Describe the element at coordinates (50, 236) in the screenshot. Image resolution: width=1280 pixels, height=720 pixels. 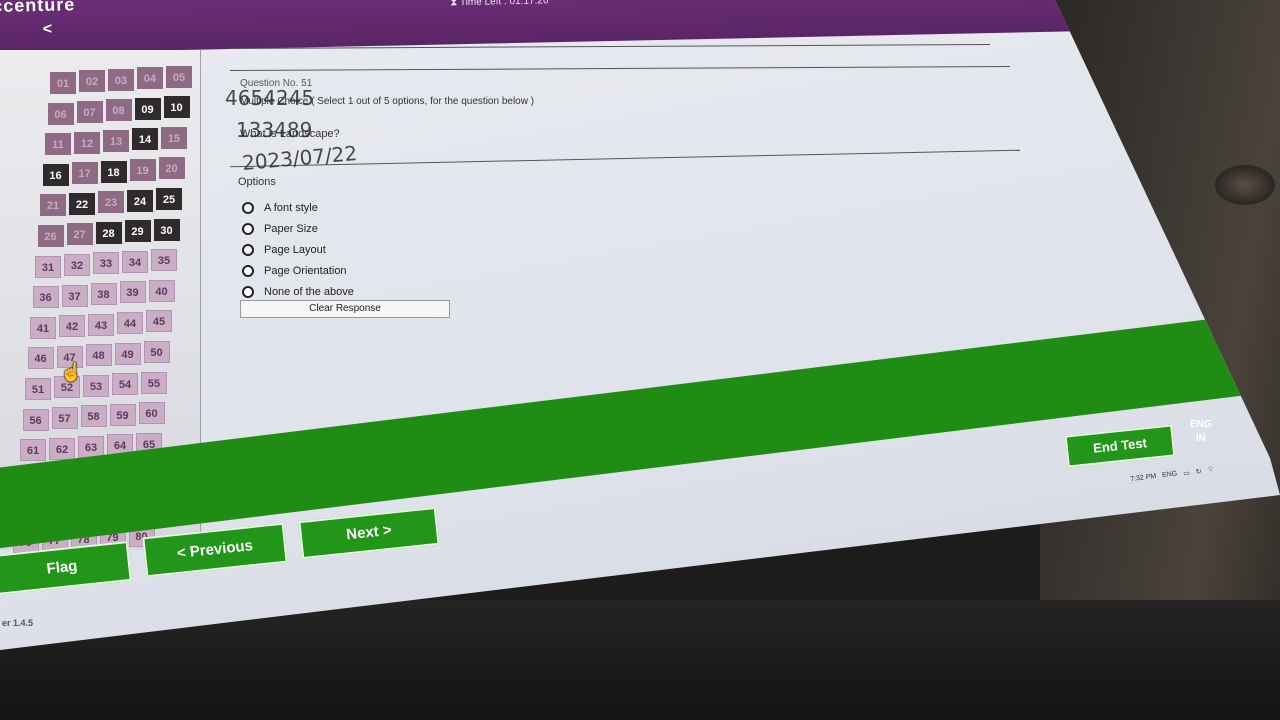
I see `question-cell-26: 26` at that location.